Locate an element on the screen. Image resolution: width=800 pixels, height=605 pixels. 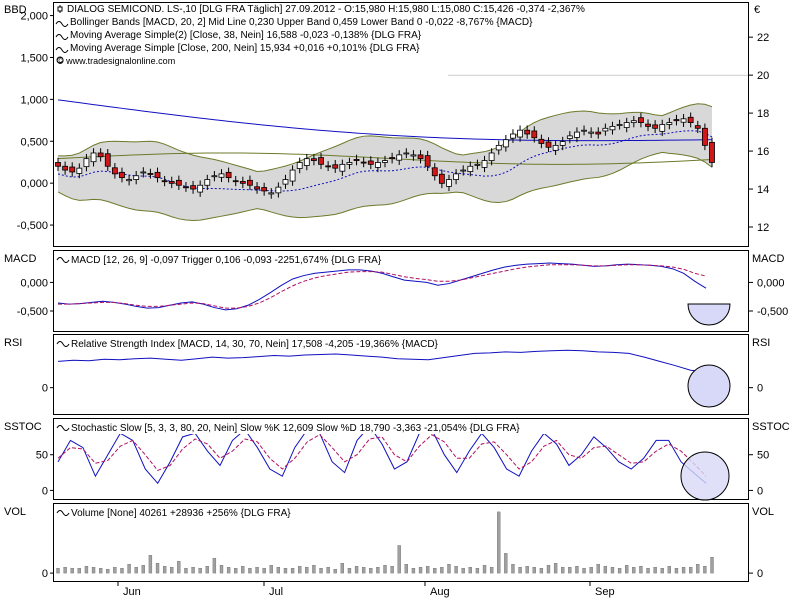
sstoc-right-label: SSTOC is located at coordinates (771, 427).